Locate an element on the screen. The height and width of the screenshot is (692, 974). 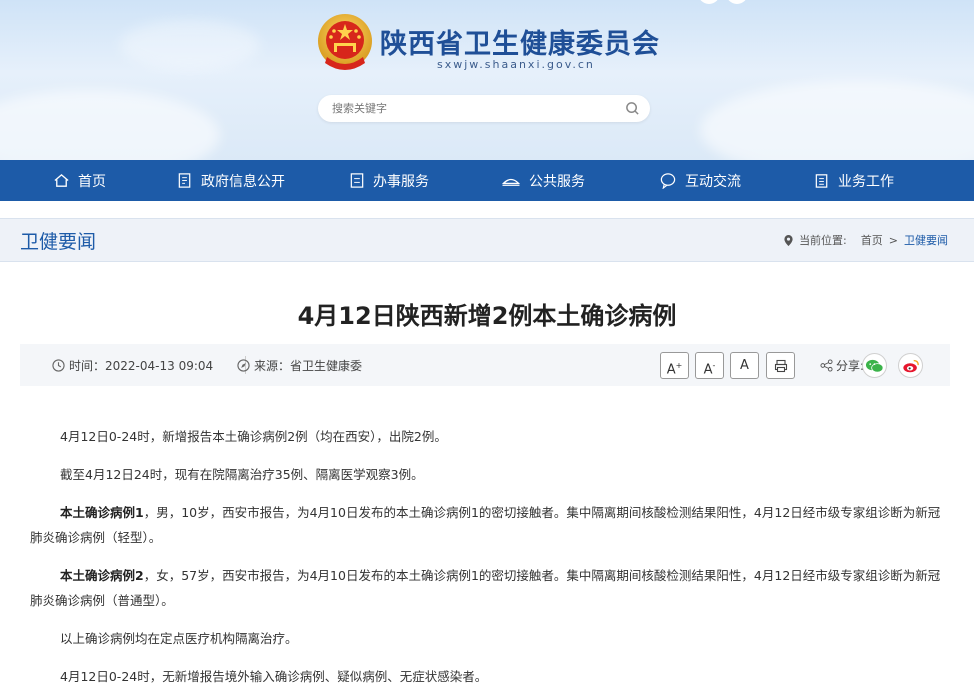
share-label: 分享: is located at coordinates (850, 366).